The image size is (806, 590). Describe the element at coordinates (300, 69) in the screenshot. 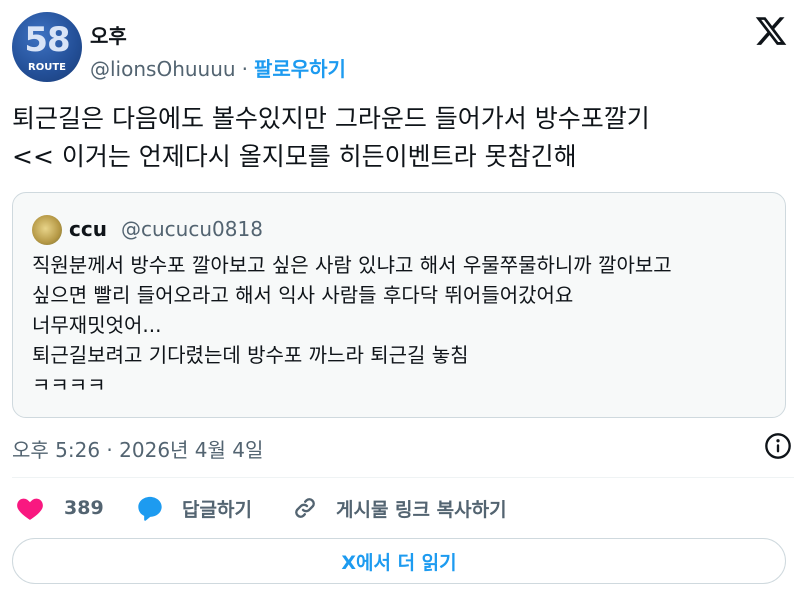

I see `follow-button: 팔로우하기` at that location.